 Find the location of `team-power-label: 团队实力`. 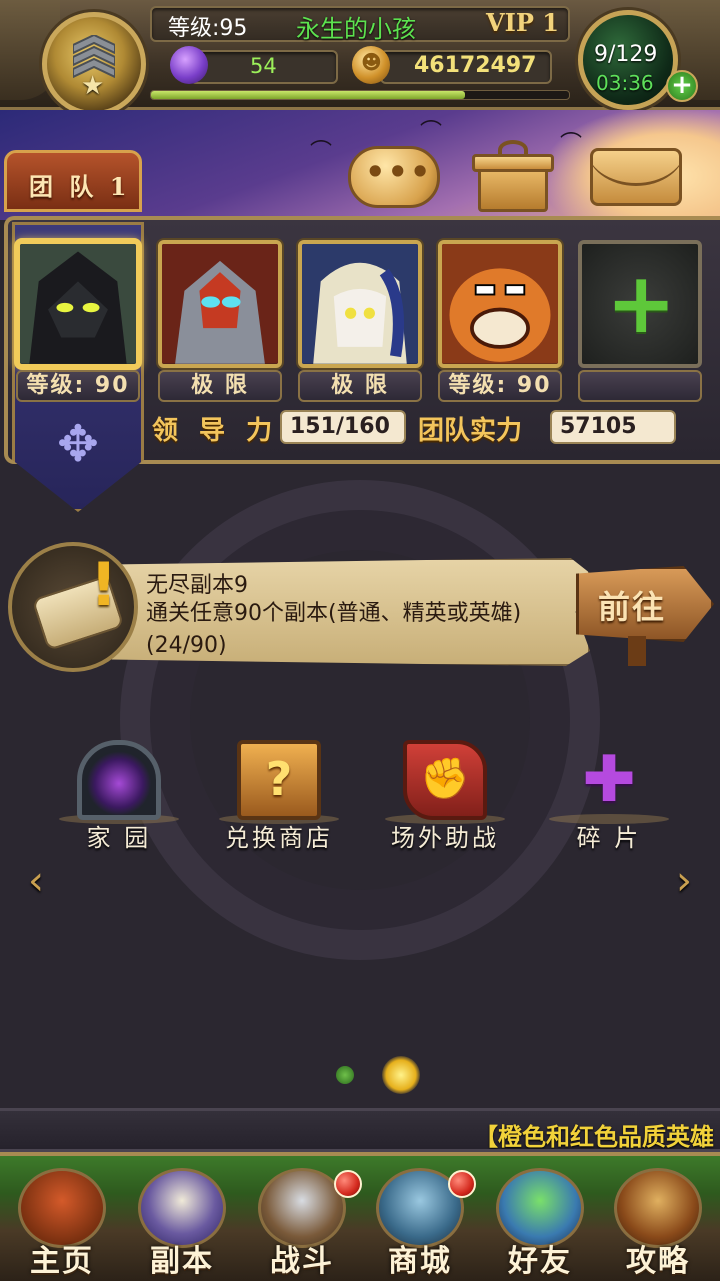

team-power-label: 团队实力 is located at coordinates (470, 431).